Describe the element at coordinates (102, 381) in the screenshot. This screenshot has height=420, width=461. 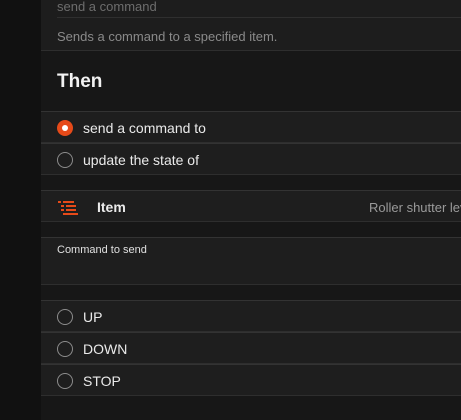
I see `radio-label: STOP` at that location.